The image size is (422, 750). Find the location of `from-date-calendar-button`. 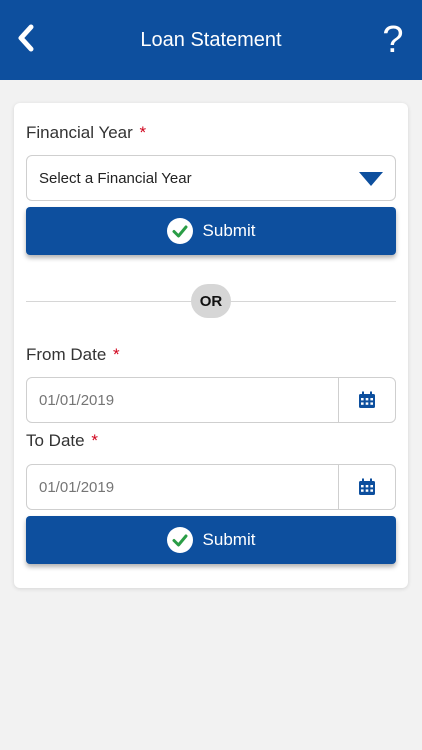

from-date-calendar-button is located at coordinates (366, 400).